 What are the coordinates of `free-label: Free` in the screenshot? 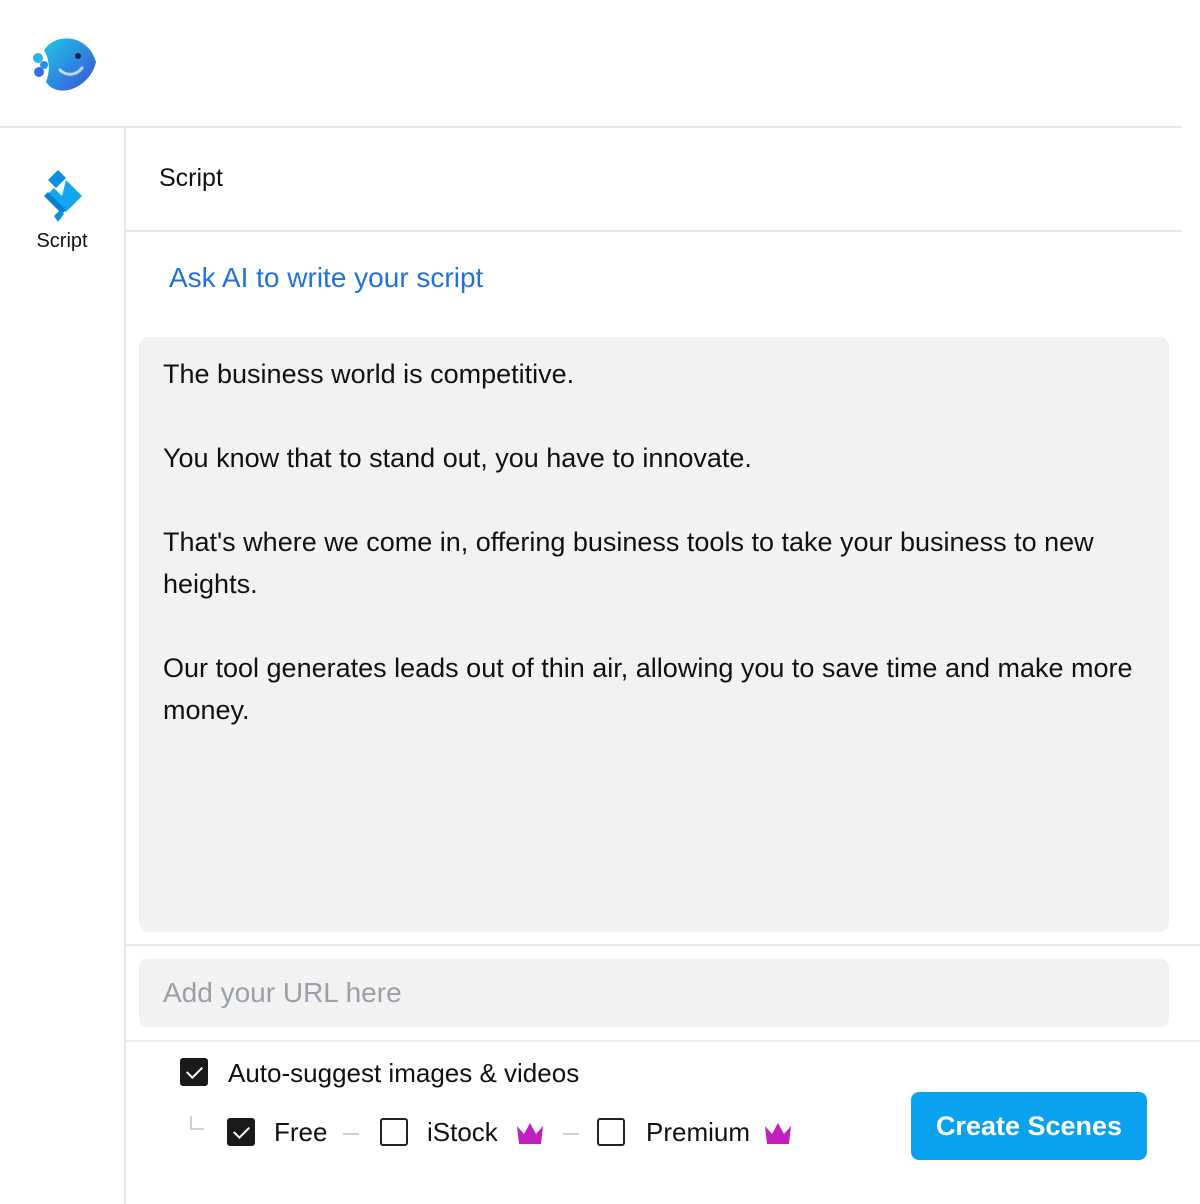 It's located at (301, 1132).